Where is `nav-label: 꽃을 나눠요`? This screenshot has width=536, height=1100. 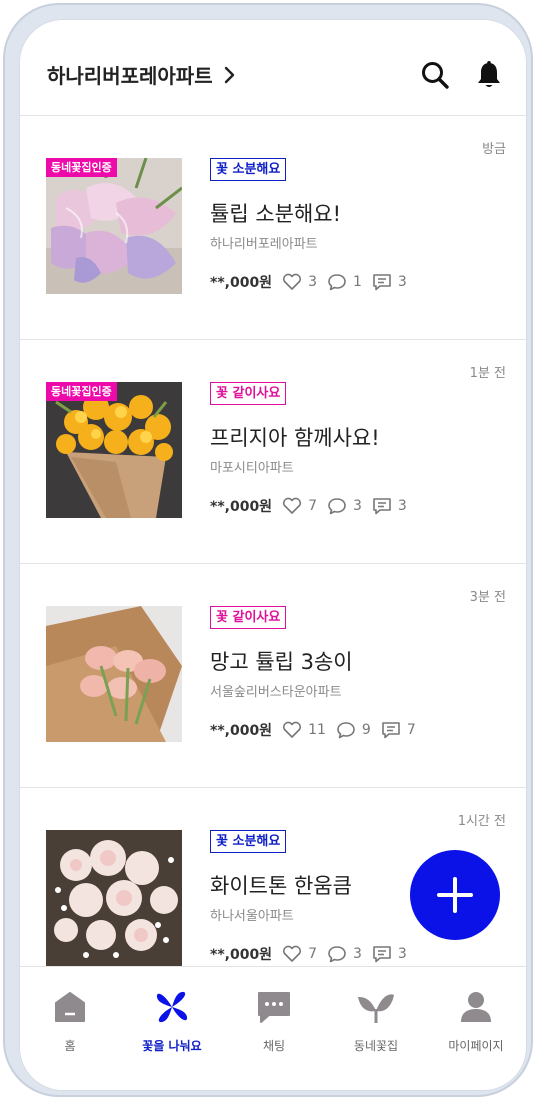 nav-label: 꽃을 나눠요 is located at coordinates (172, 1046).